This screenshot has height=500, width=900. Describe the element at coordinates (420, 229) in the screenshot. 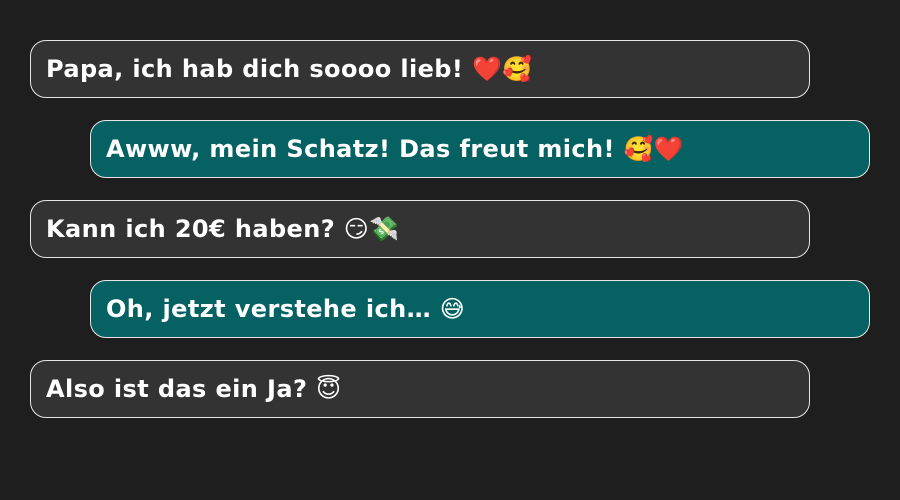

I see `message-bubble-child-2: Kann ich 20€ haben? 😏💸` at that location.